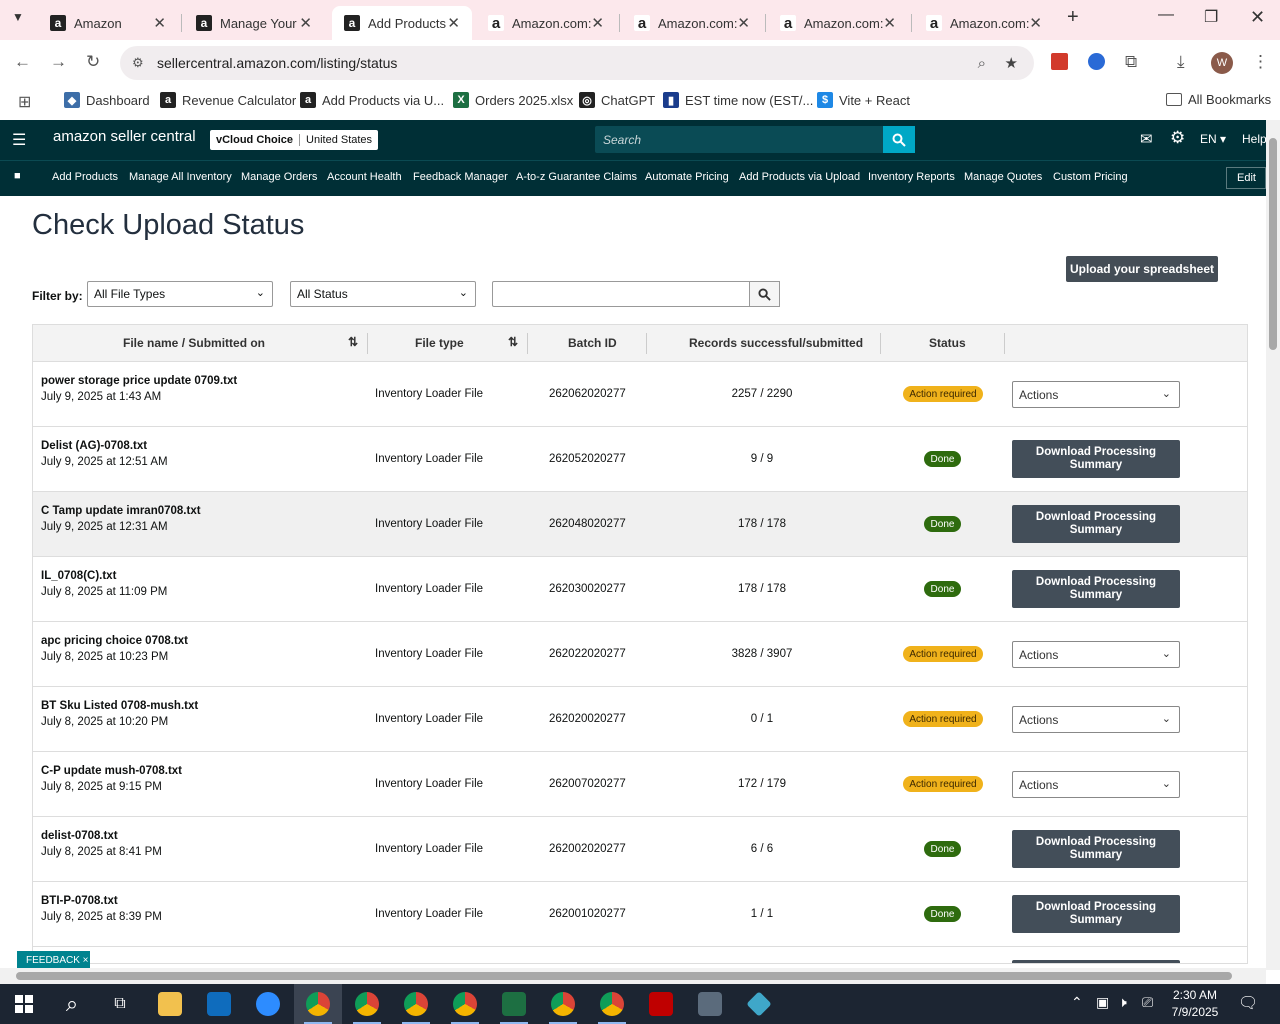  Describe the element at coordinates (107, 100) in the screenshot. I see `bookmark-item: ◆ Dashboard` at that location.